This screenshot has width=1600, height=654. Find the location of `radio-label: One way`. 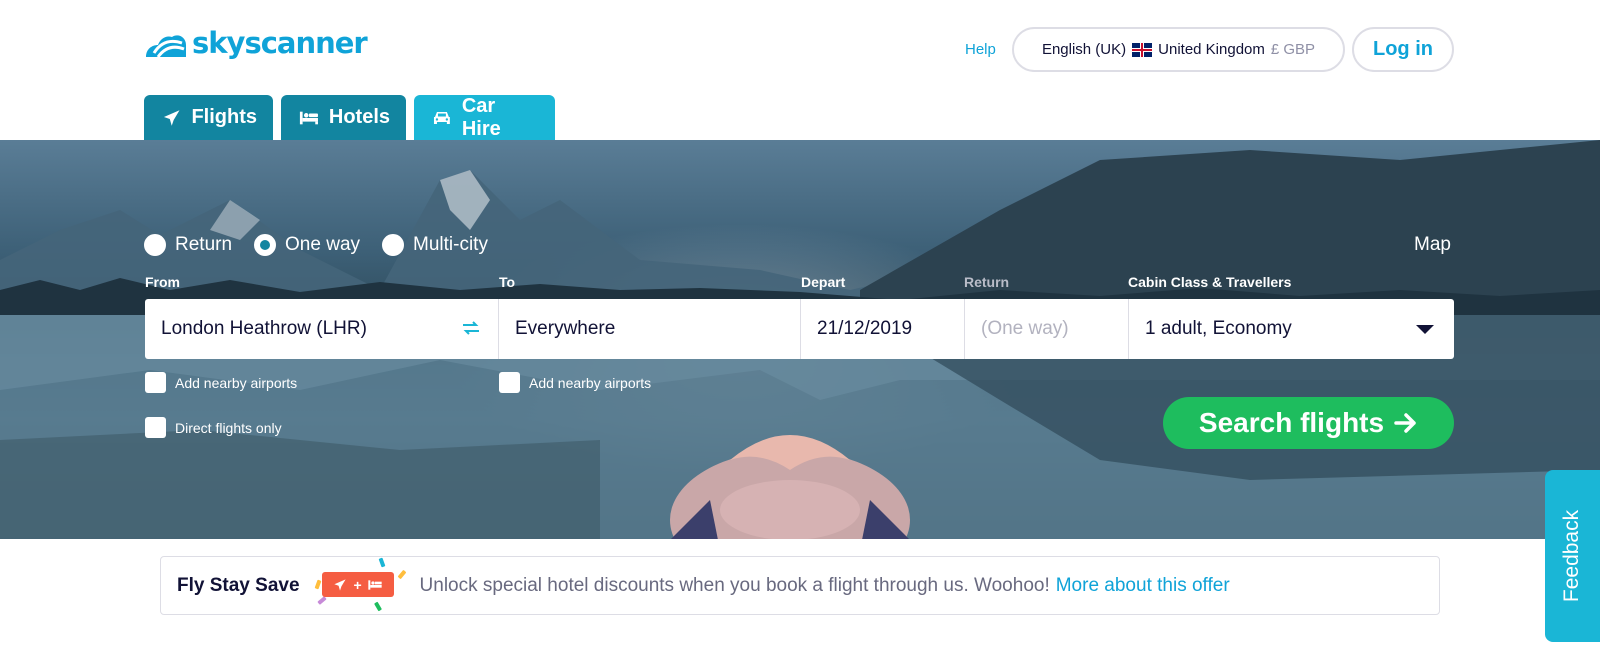

radio-label: One way is located at coordinates (323, 244).